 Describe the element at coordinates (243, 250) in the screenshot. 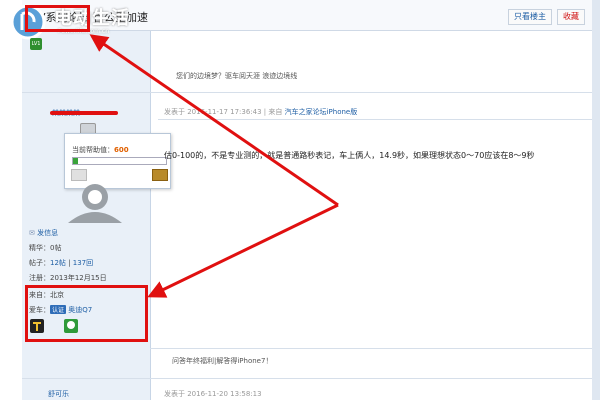

I see `arrow-to-profile` at that location.